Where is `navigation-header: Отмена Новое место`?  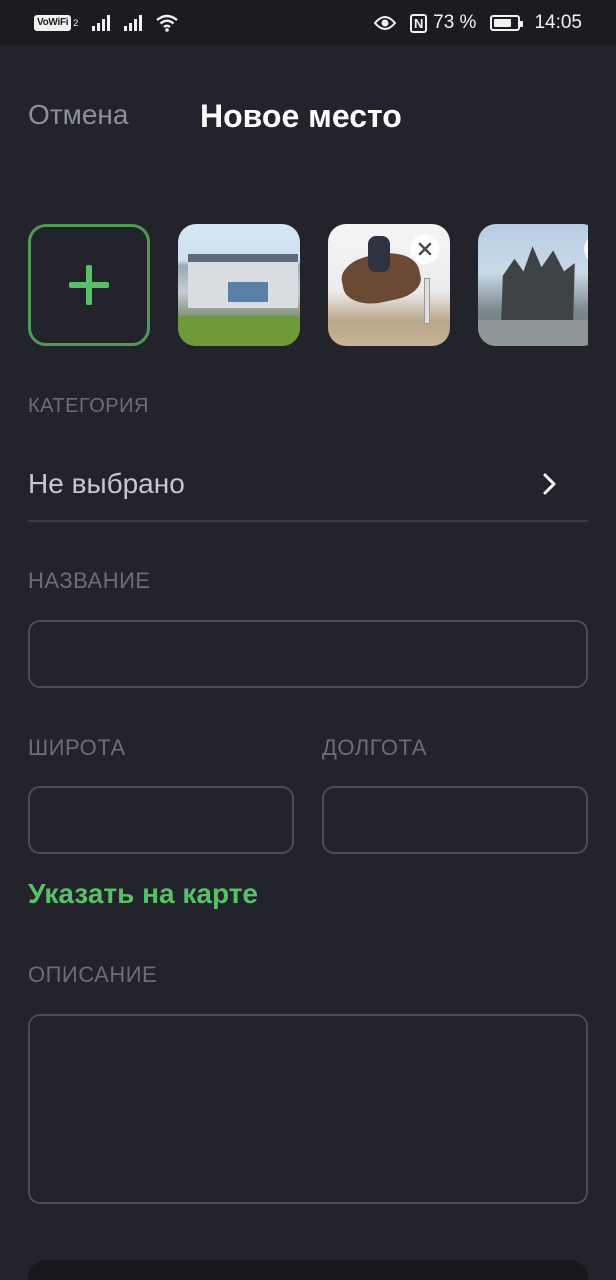 navigation-header: Отмена Новое место is located at coordinates (308, 116).